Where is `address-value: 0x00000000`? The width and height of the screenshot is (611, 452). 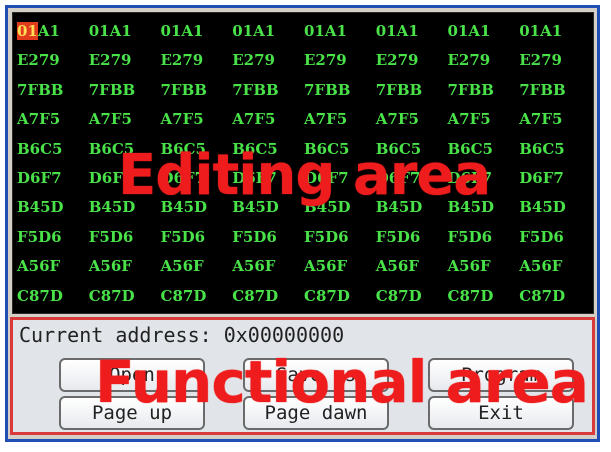 address-value: 0x00000000 is located at coordinates (284, 335).